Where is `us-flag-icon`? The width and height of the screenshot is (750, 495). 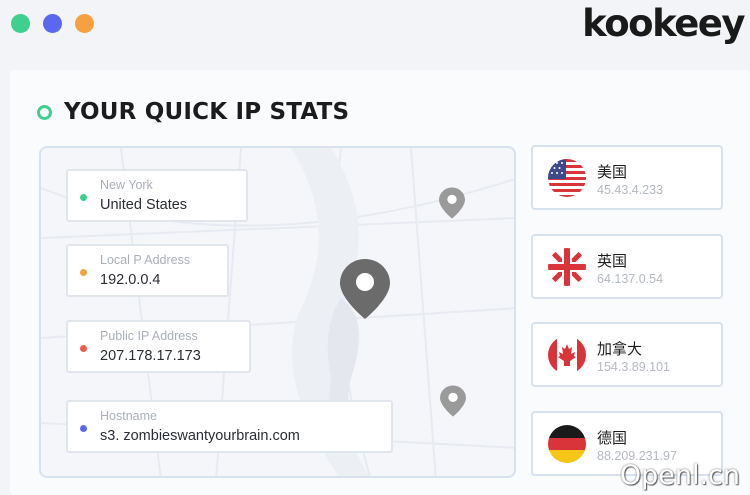 us-flag-icon is located at coordinates (567, 178).